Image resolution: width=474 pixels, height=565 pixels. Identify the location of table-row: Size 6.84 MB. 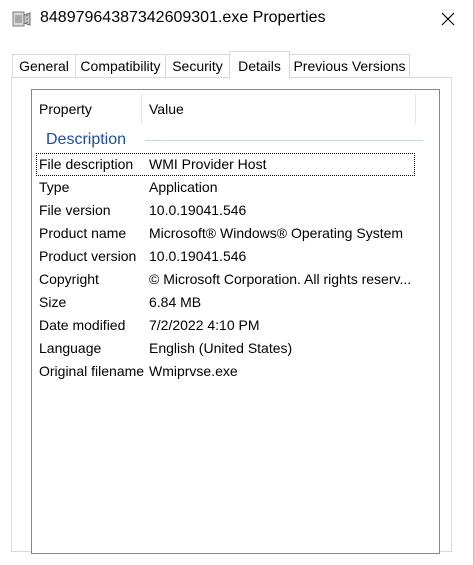
(235, 302).